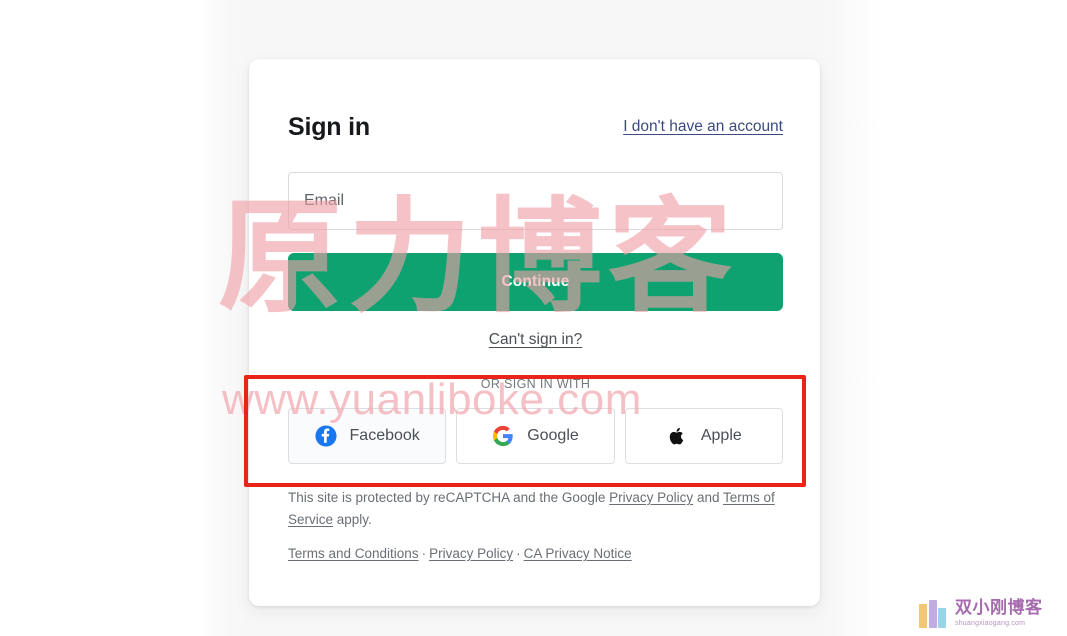 This screenshot has height=636, width=1067. I want to click on apple-icon, so click(677, 436).